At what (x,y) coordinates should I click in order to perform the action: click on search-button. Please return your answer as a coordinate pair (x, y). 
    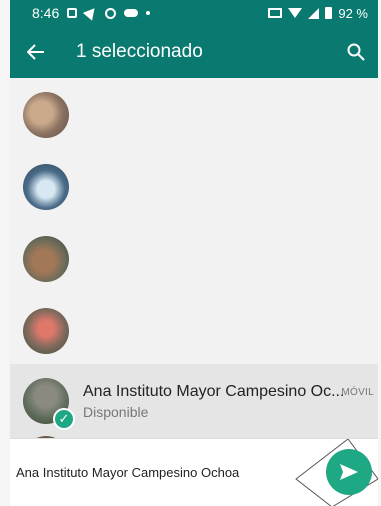
    Looking at the image, I should click on (356, 52).